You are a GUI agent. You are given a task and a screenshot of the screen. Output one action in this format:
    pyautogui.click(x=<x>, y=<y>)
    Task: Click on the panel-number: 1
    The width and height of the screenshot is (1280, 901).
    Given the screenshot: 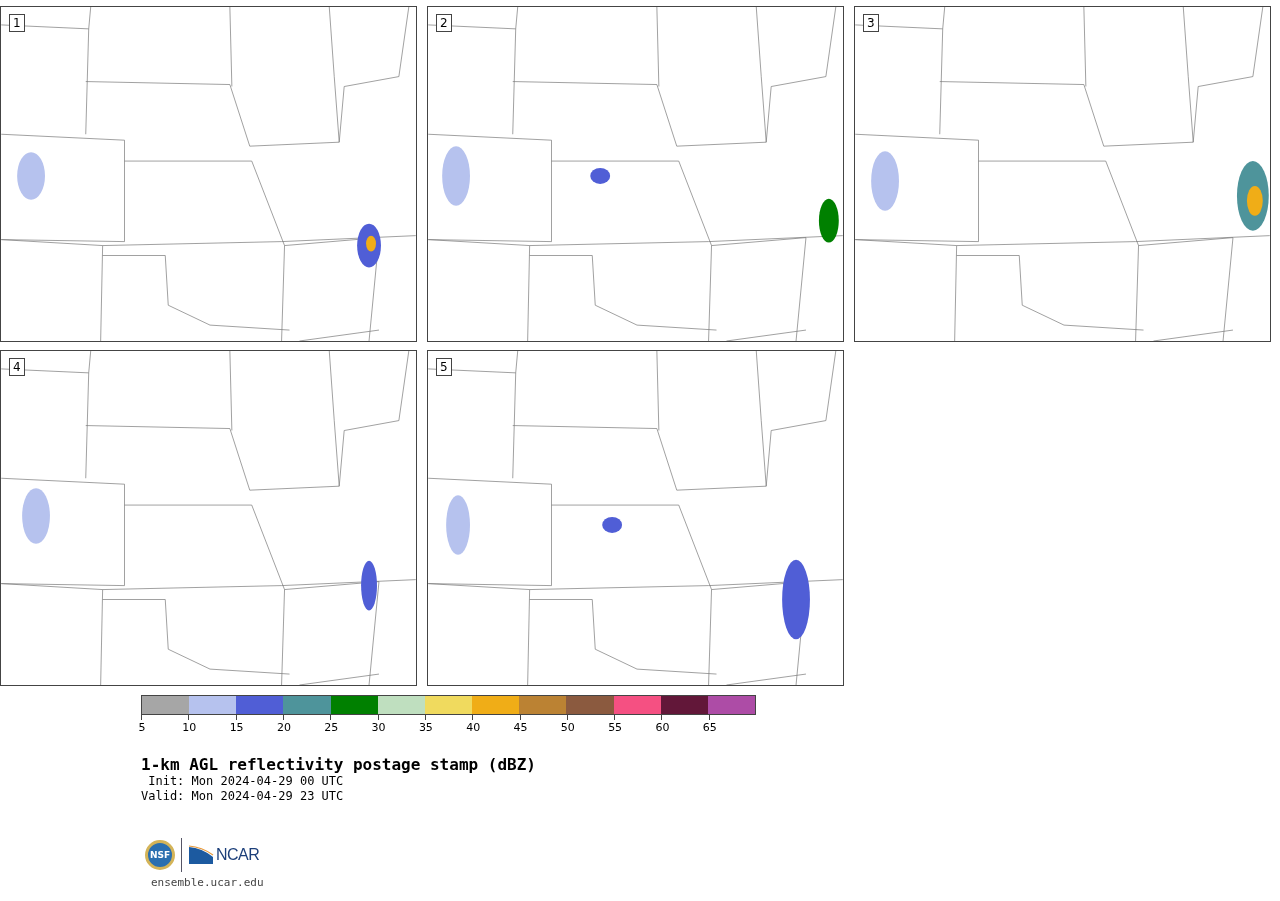 What is the action you would take?
    pyautogui.click(x=17, y=23)
    